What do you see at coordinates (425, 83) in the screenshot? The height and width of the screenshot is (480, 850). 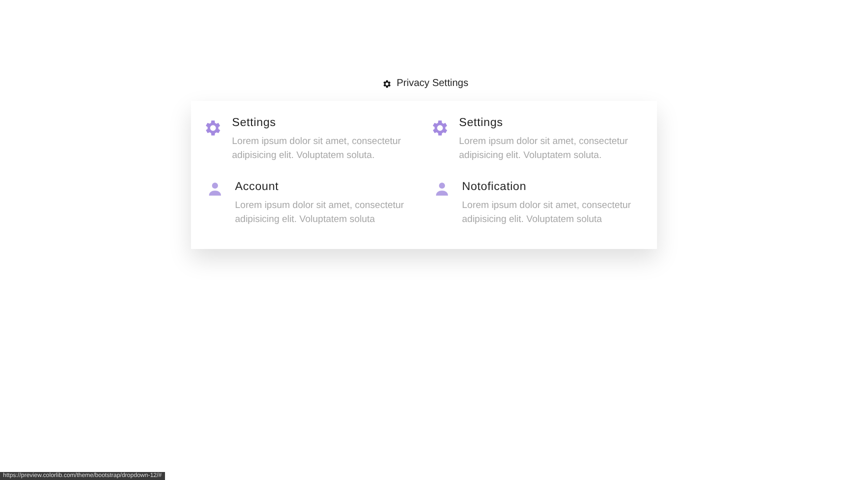 I see `privacy-settings-button: Privacy Settings` at bounding box center [425, 83].